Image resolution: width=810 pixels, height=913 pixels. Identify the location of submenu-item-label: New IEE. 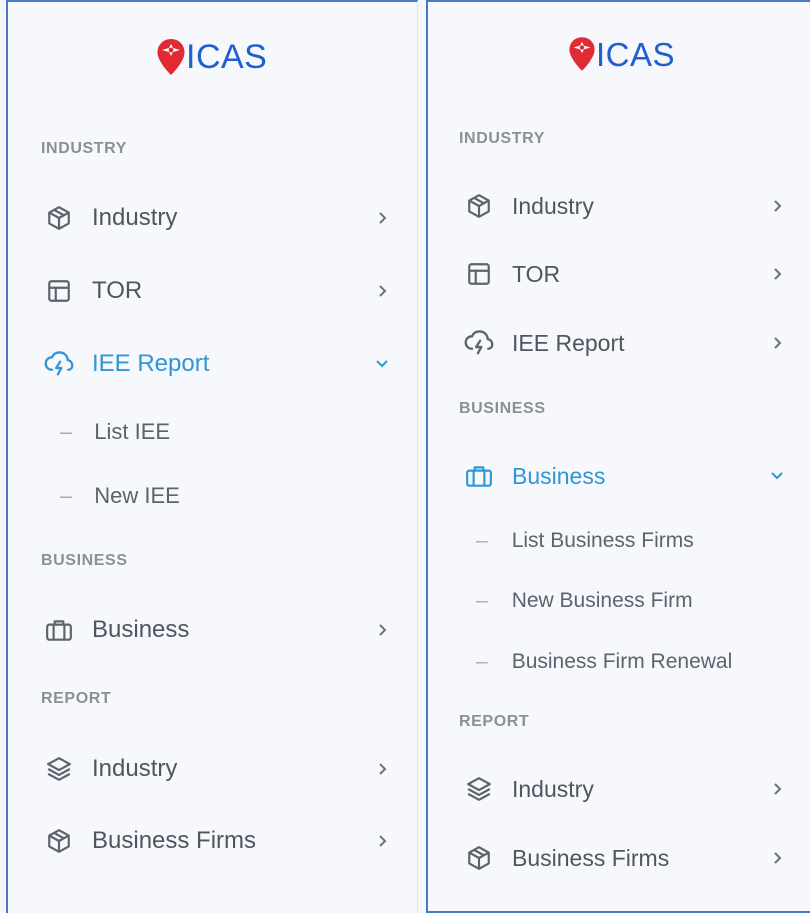
(137, 495).